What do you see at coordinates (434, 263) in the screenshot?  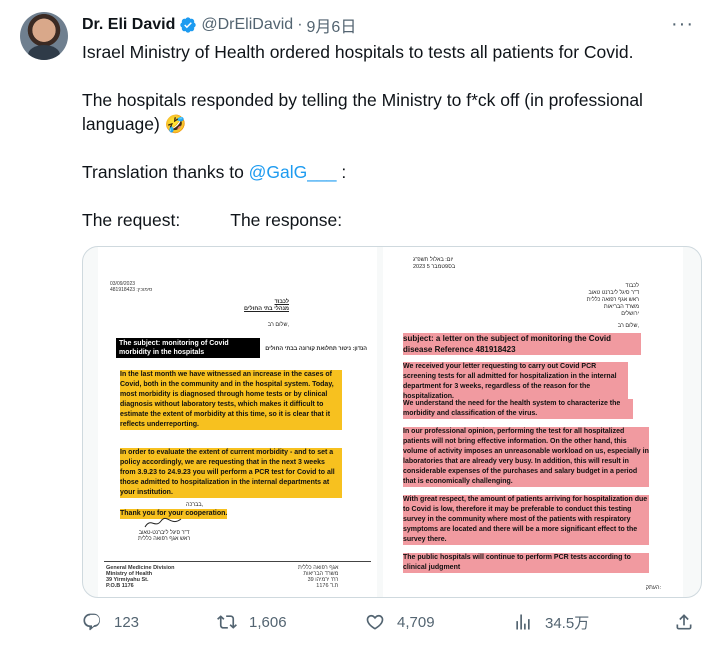 I see `response-date: יום: באלול תשפ"ג 2023 בספטמבר 5` at bounding box center [434, 263].